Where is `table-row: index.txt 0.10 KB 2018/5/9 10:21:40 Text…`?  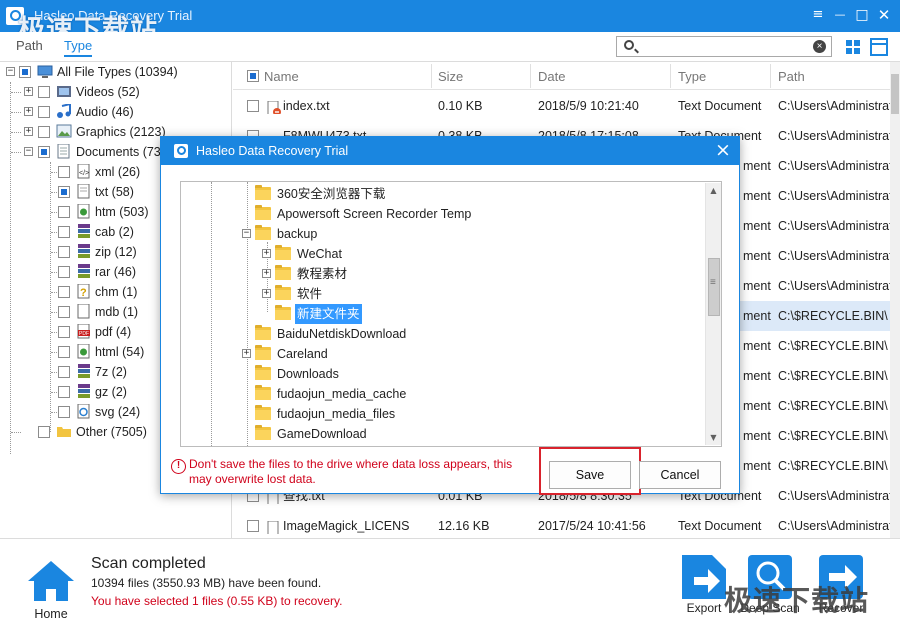 table-row: index.txt 0.10 KB 2018/5/9 10:21:40 Text… is located at coordinates (561, 106).